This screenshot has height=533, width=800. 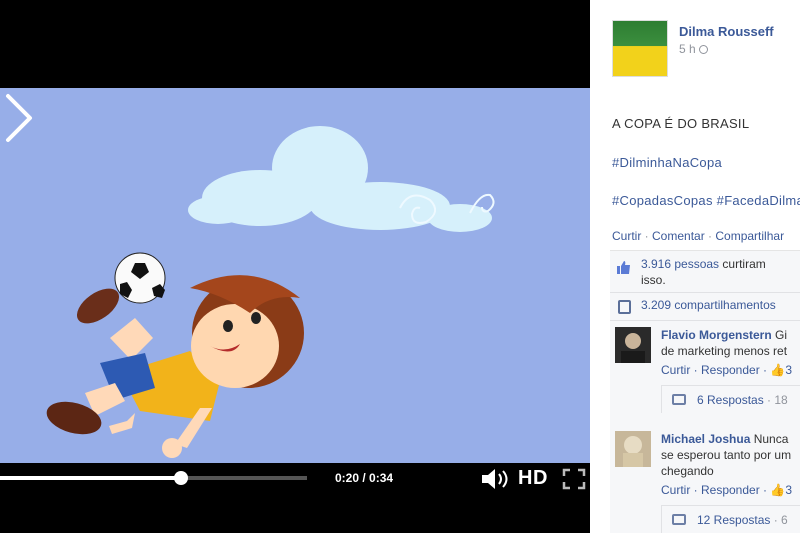 I want to click on cloud-shape, so click(x=340, y=179).